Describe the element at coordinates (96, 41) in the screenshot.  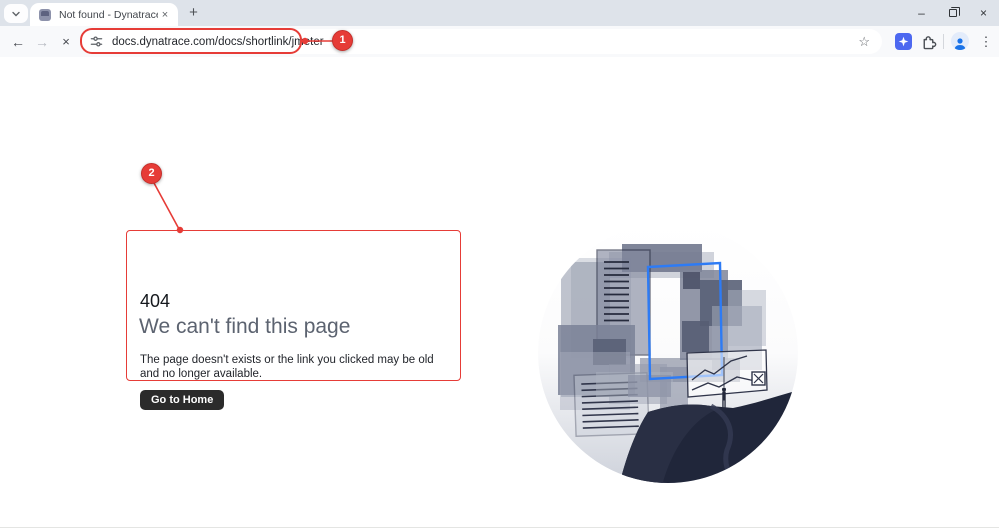
I see `site-settings-icon` at that location.